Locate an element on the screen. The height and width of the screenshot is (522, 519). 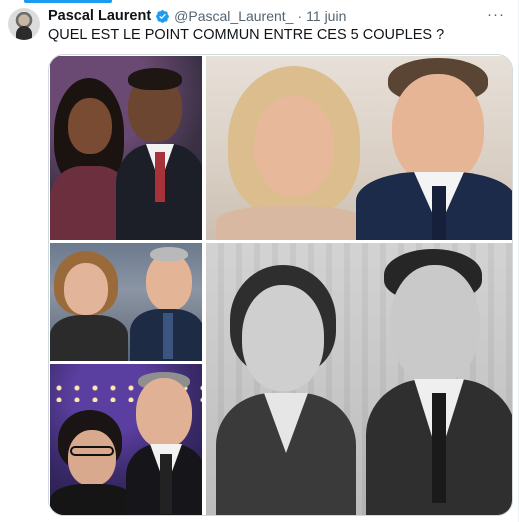
verified-badge-icon is located at coordinates (163, 16).